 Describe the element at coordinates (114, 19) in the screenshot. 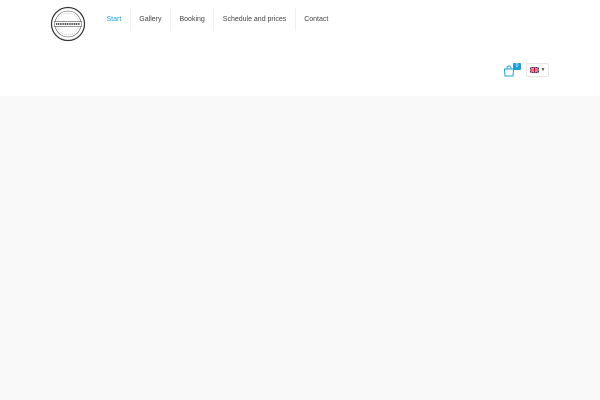

I see `nav-item-start: Start` at that location.